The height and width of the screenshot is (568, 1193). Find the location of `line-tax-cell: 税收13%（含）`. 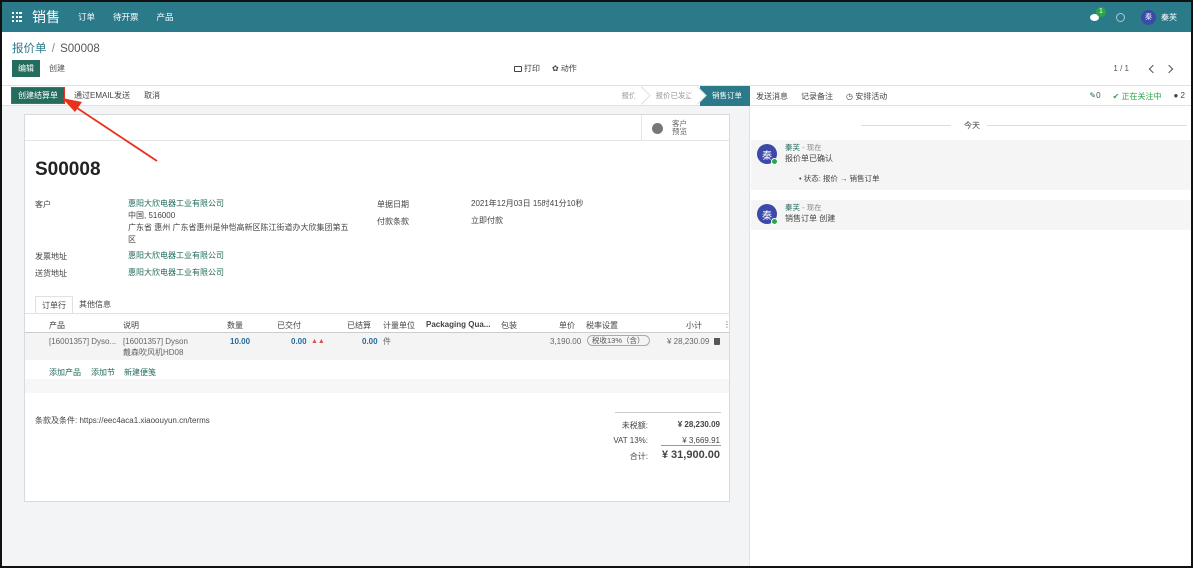

line-tax-cell: 税收13%（含） is located at coordinates (618, 340).